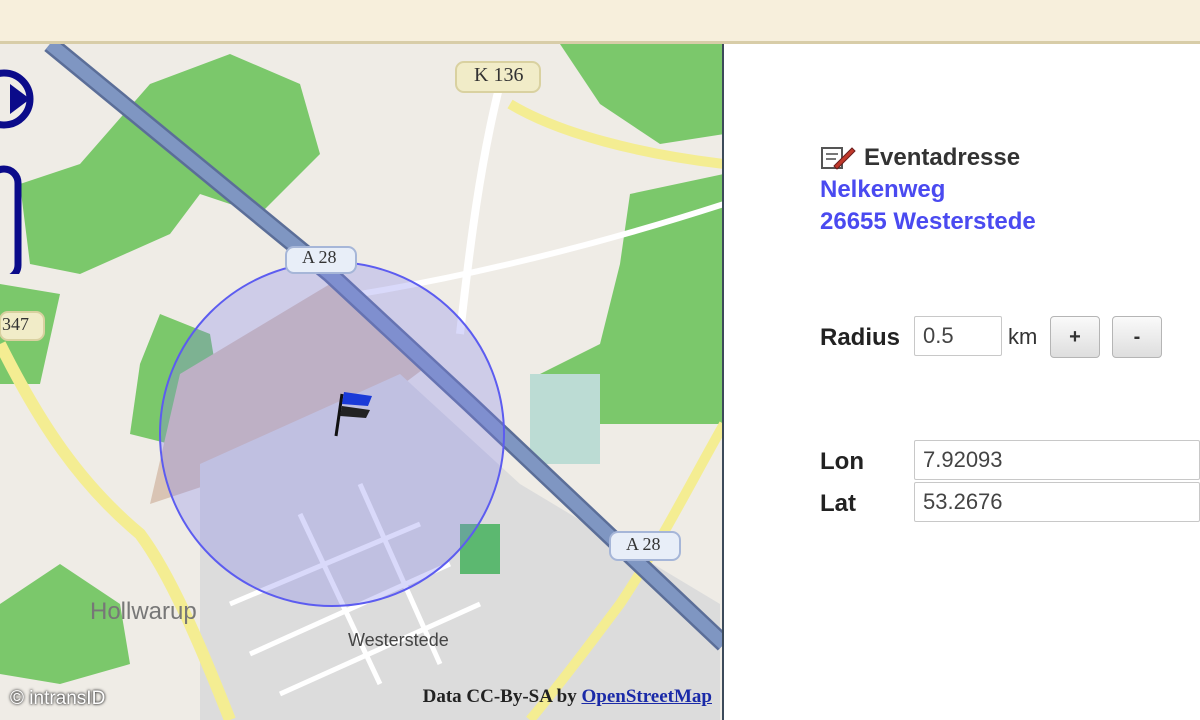  I want to click on radius-unit: km, so click(1023, 336).